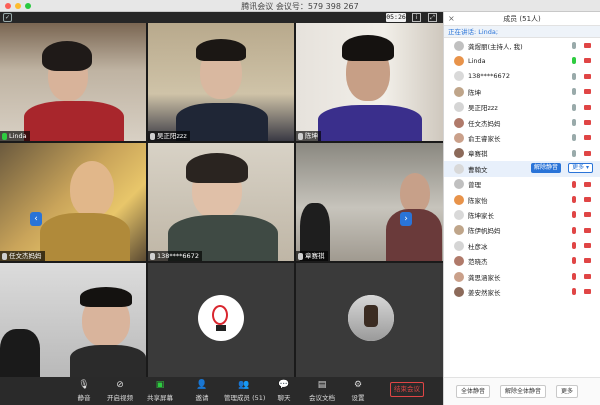  Describe the element at coordinates (416, 17) in the screenshot. I see `info-icon: i` at that location.